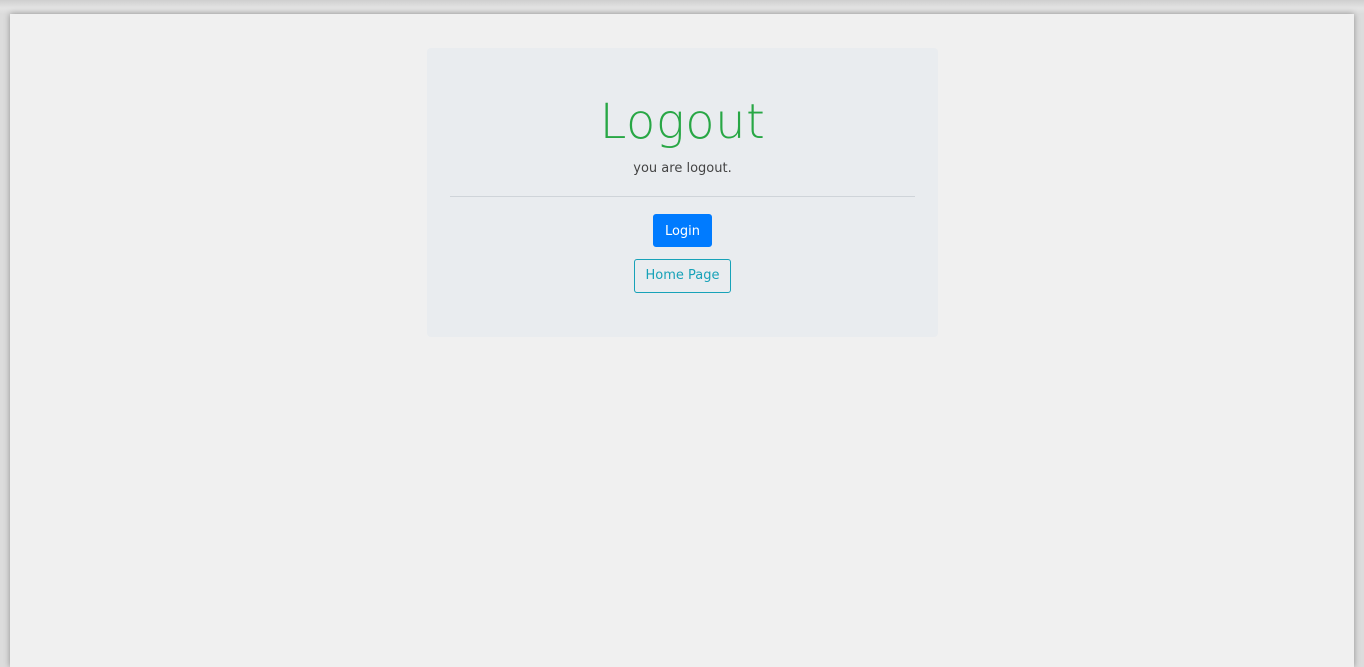 This screenshot has height=667, width=1364. I want to click on divider, so click(682, 196).